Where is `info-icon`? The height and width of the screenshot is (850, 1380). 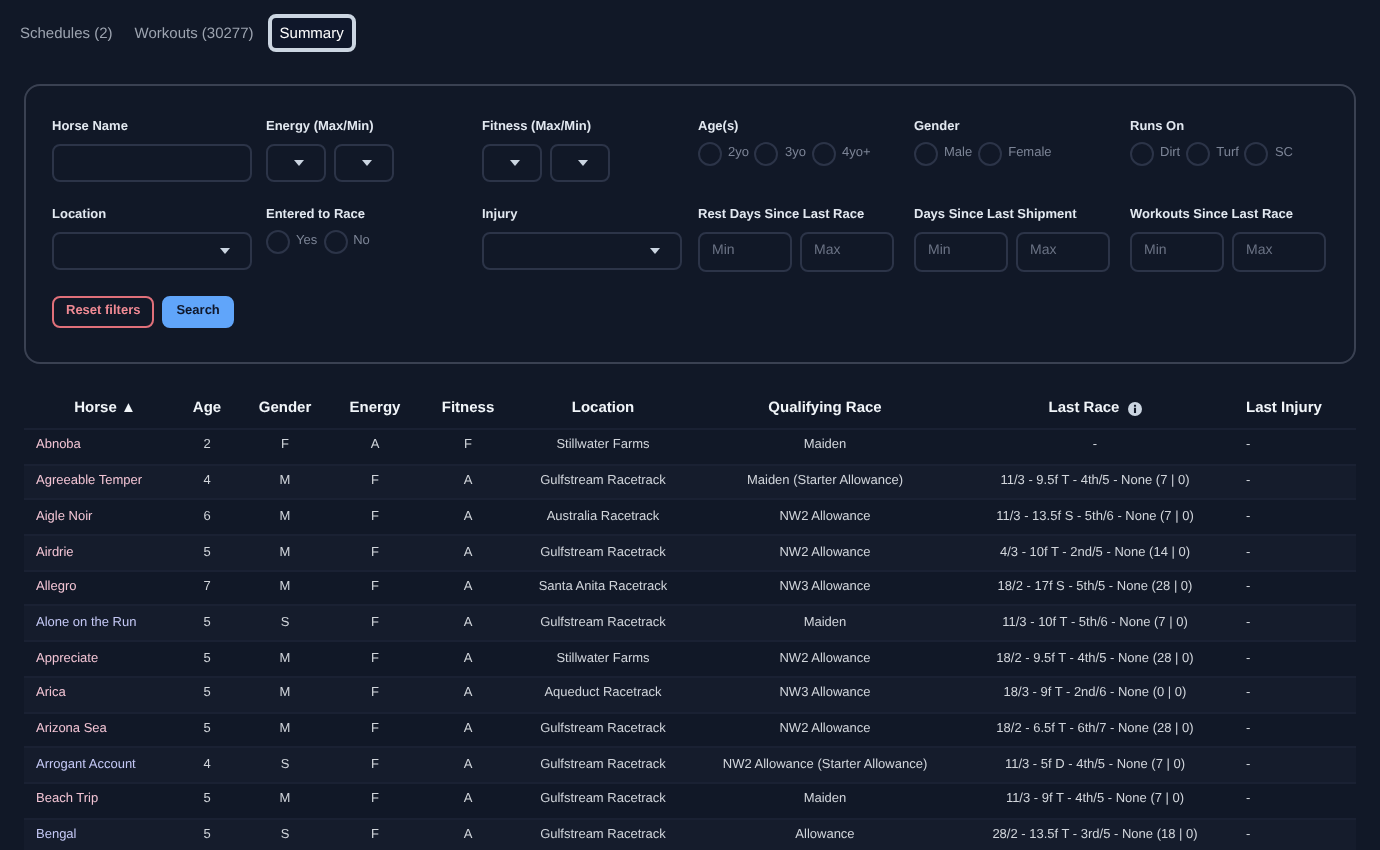
info-icon is located at coordinates (1134, 408).